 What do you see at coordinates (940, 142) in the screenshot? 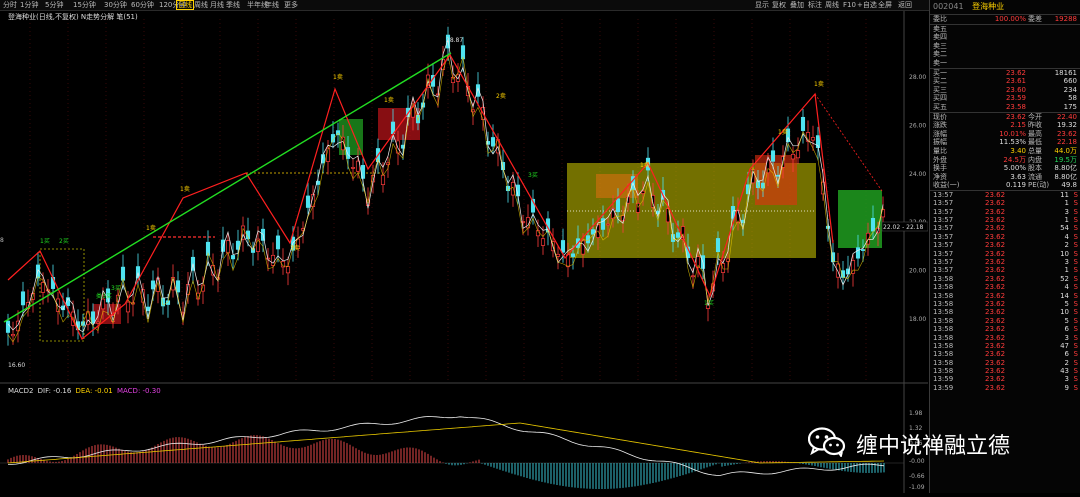
I see `stat-label: 振幅` at bounding box center [940, 142].